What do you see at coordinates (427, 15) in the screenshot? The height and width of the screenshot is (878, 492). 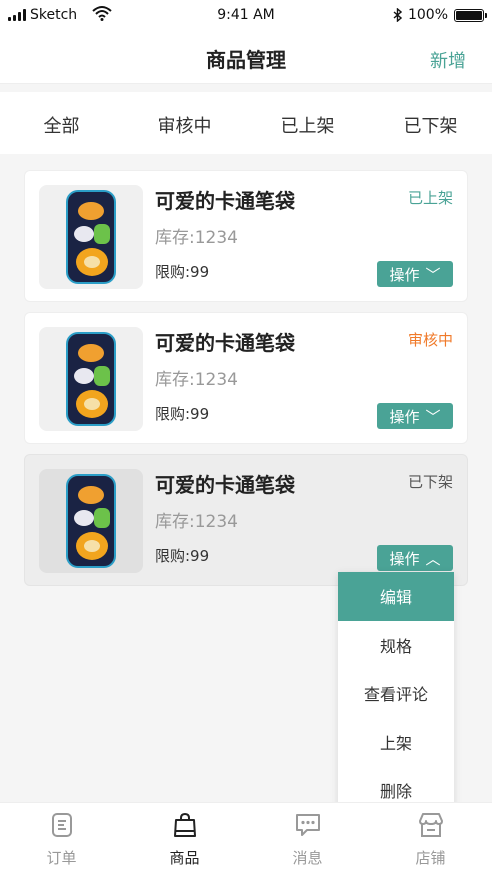 I see `battery-percent: 100%` at bounding box center [427, 15].